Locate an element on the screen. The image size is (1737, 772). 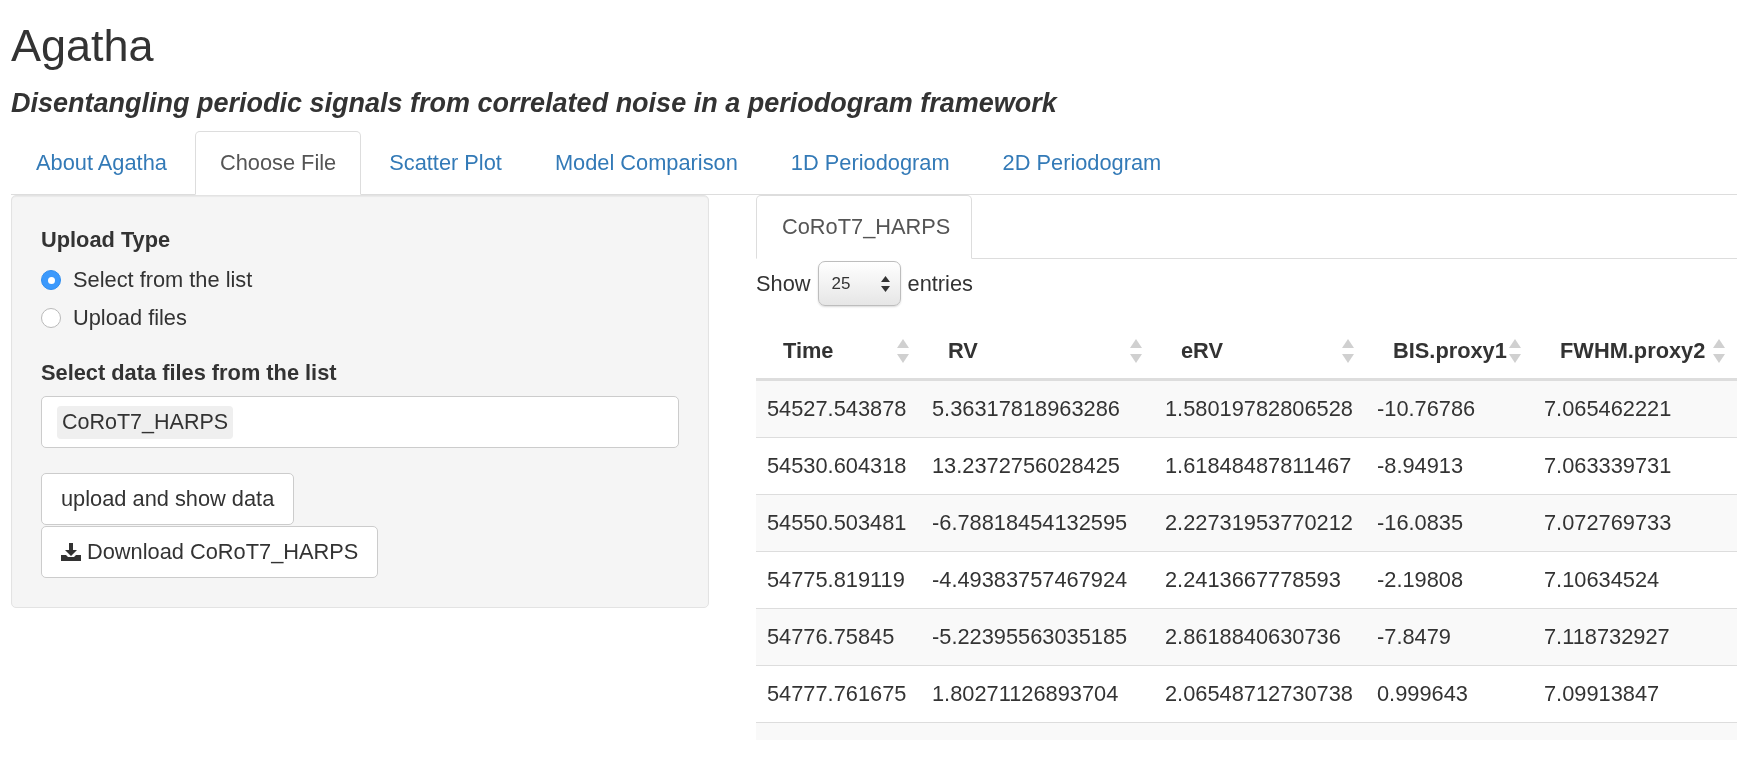
table-cell: -16.0835 is located at coordinates (1449, 523).